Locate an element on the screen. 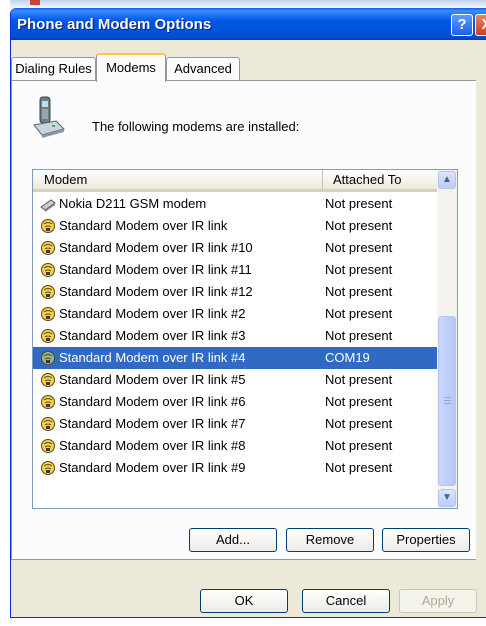 This screenshot has height=626, width=486. modem-name: Standard Modem over IR link #5 is located at coordinates (152, 379).